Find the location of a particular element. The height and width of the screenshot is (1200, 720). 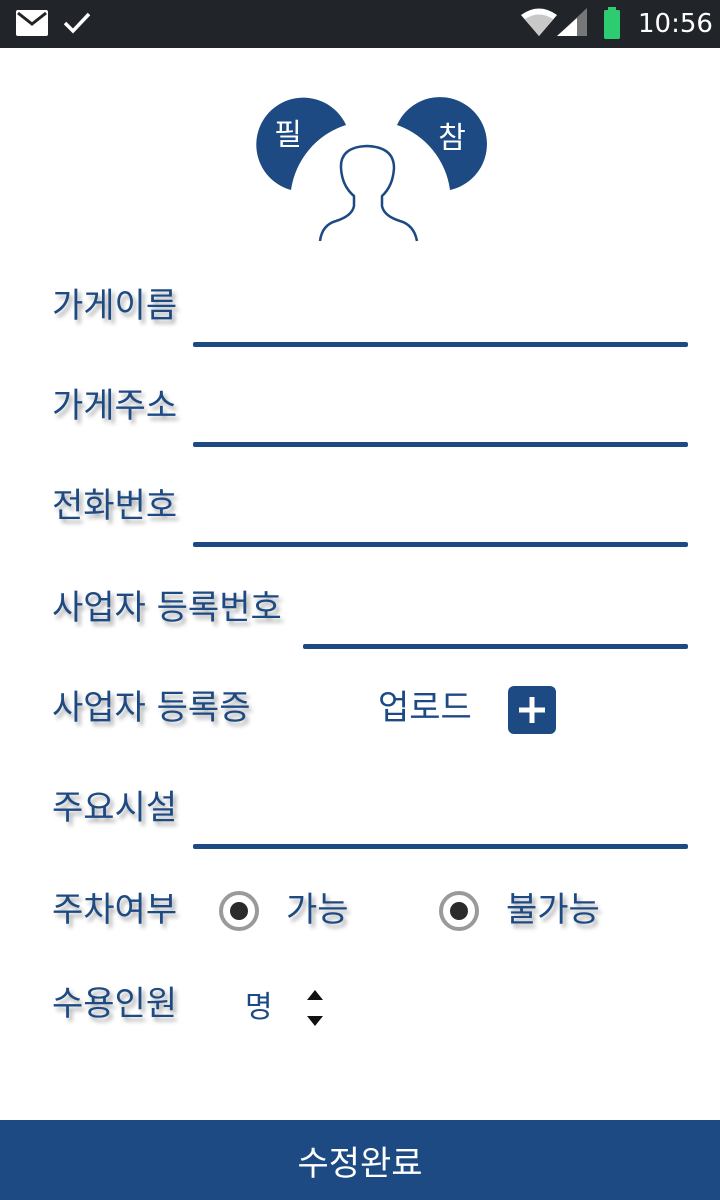

store-name-input is located at coordinates (441, 318).